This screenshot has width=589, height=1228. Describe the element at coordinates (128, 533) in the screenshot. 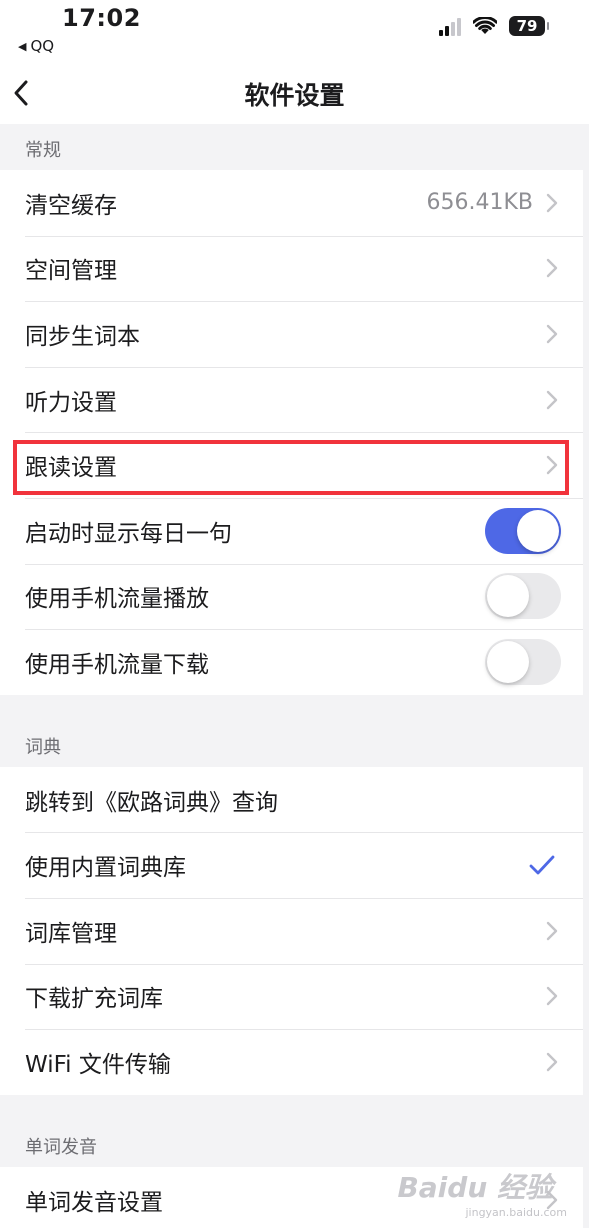

I see `row-label: 启动时显示每日一句` at that location.